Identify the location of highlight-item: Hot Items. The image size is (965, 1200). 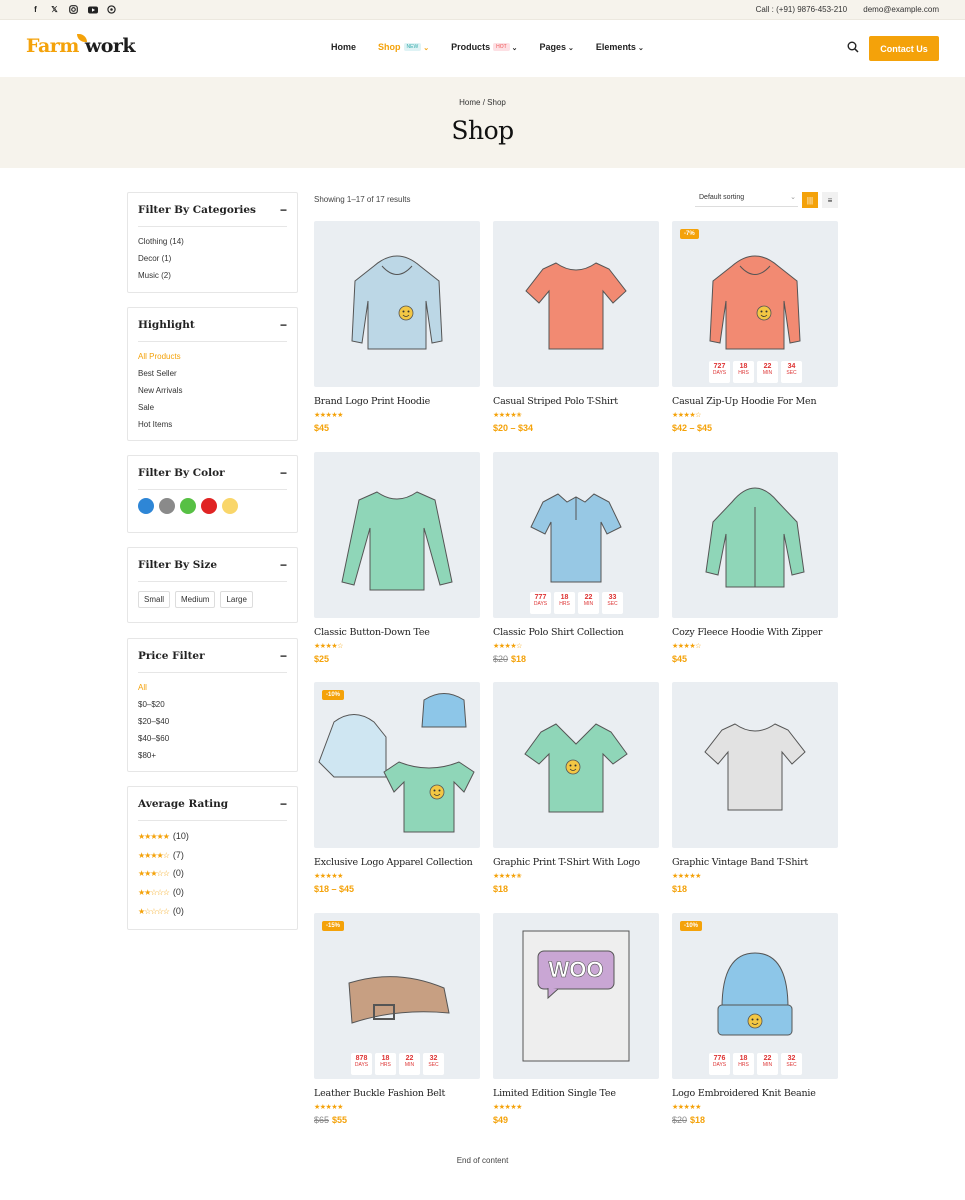
(212, 427).